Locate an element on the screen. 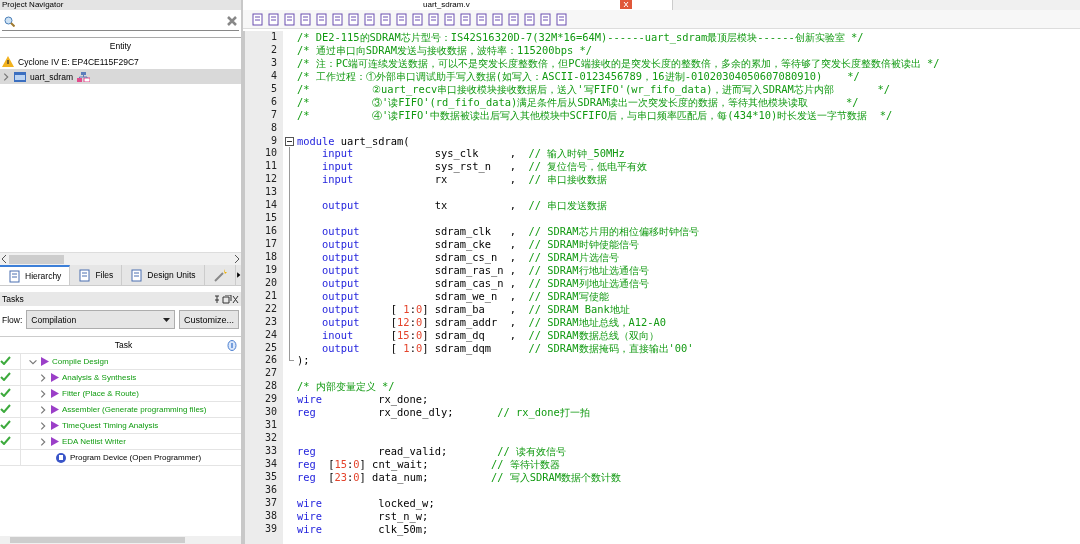 The height and width of the screenshot is (544, 1080). code-line: /* 注：PC端可连续发送数据，可以不是突发长度整数倍，但PC端接收的是突发长度的整数倍，多余的累加，等待够了突发长度整数倍被读出 */ is located at coordinates (619, 63).